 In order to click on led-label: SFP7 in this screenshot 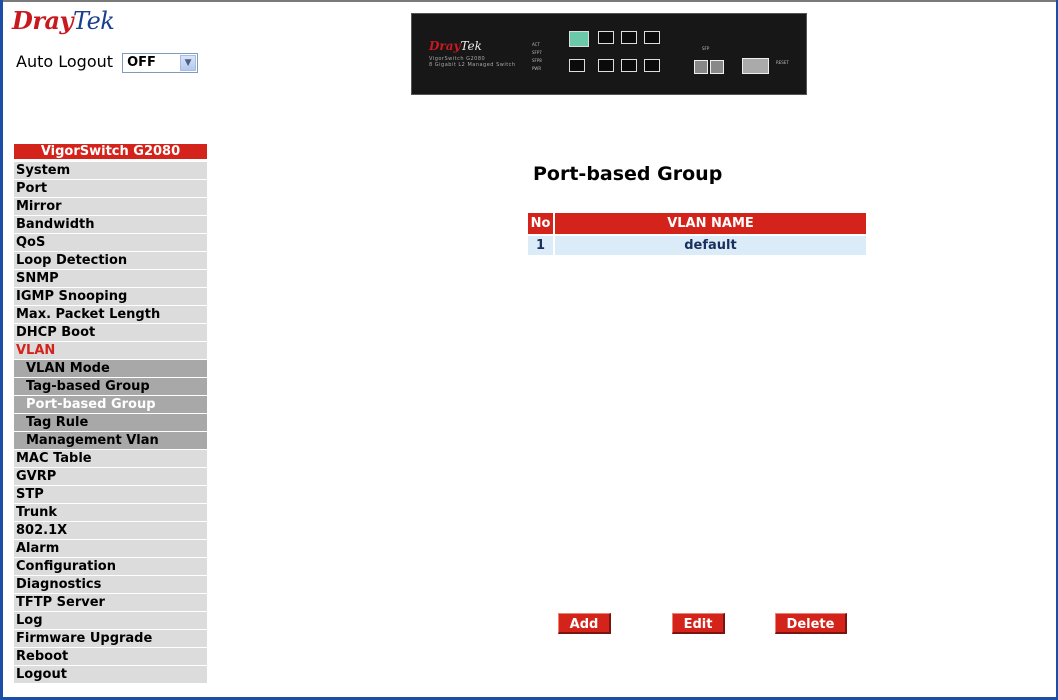, I will do `click(537, 52)`.